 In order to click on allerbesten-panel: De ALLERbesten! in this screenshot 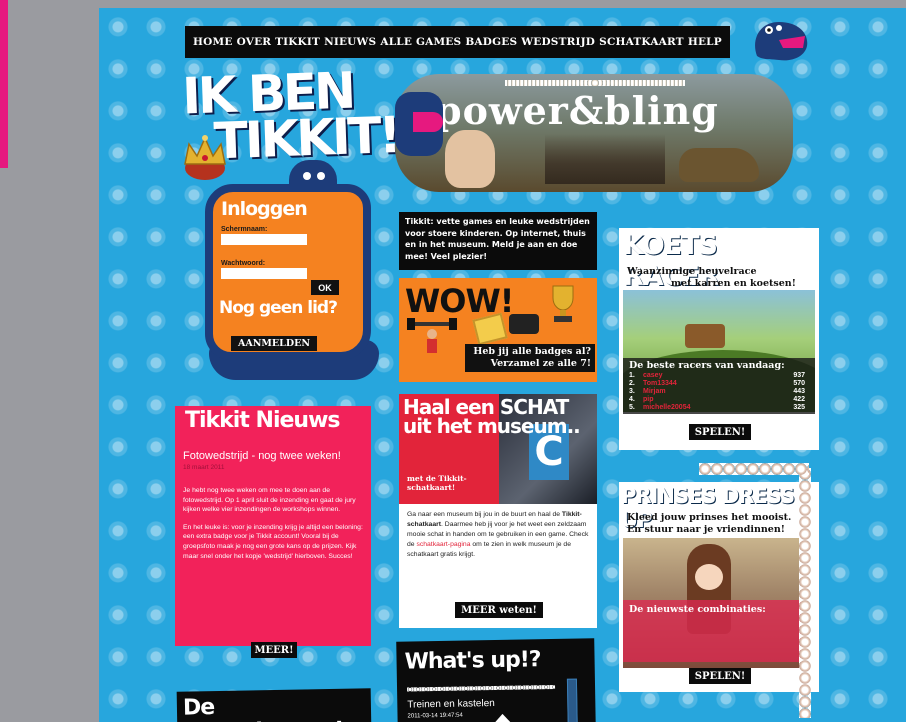, I will do `click(274, 705)`.